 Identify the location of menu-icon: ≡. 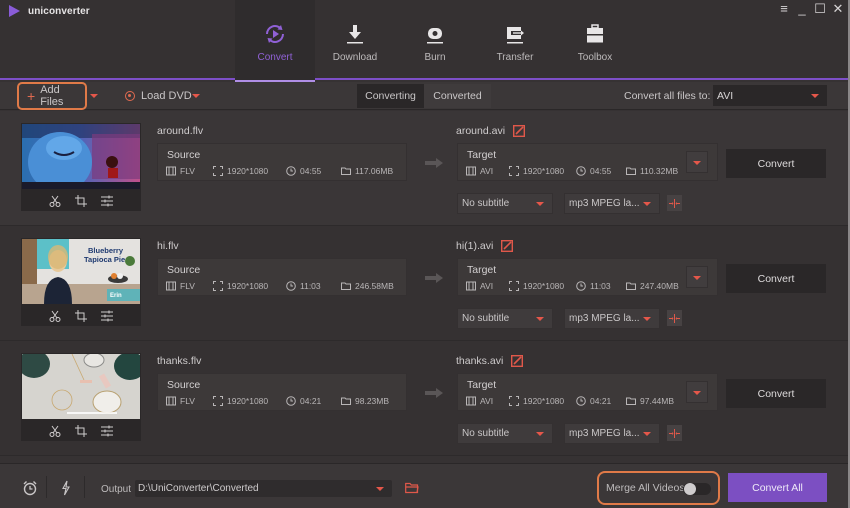
(784, 9).